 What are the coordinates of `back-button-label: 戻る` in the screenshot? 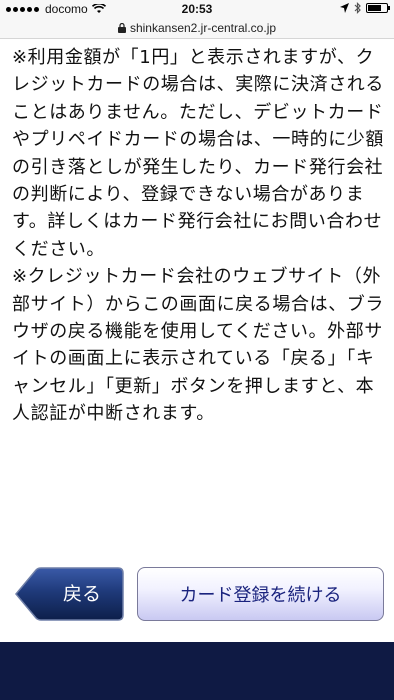 It's located at (81, 594).